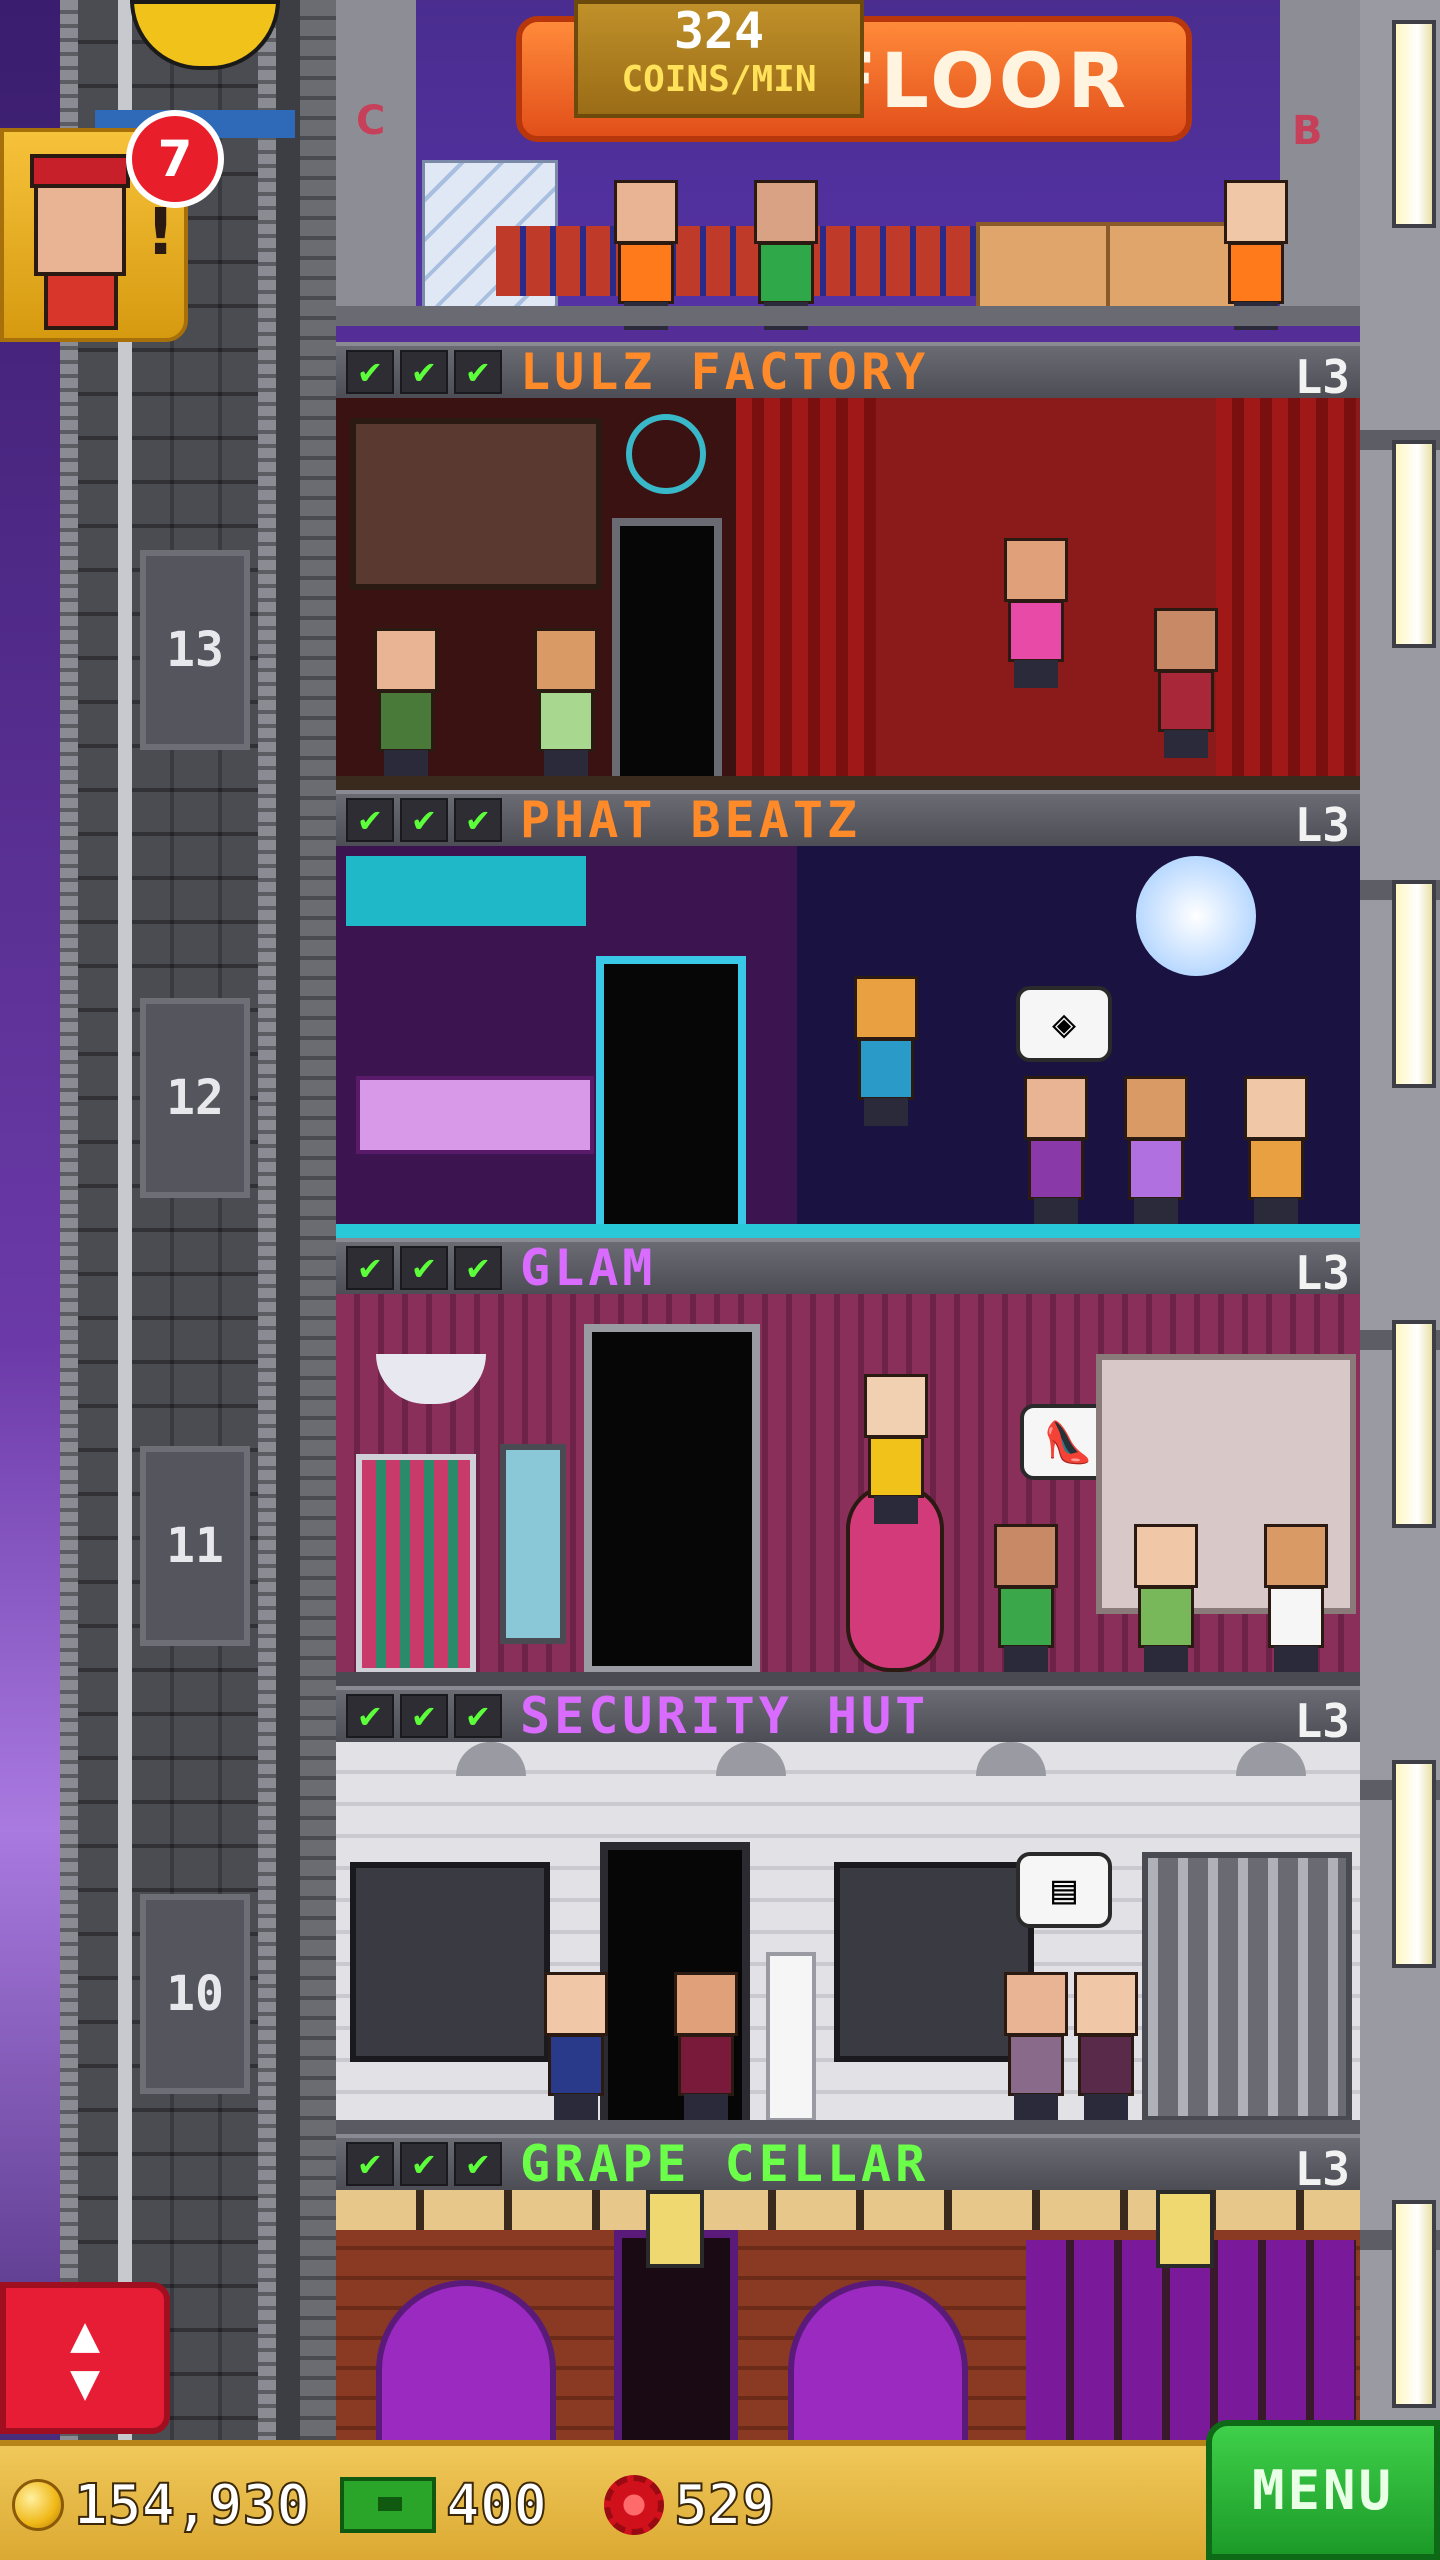  Describe the element at coordinates (724, 2505) in the screenshot. I see `gems-value: 529` at that location.